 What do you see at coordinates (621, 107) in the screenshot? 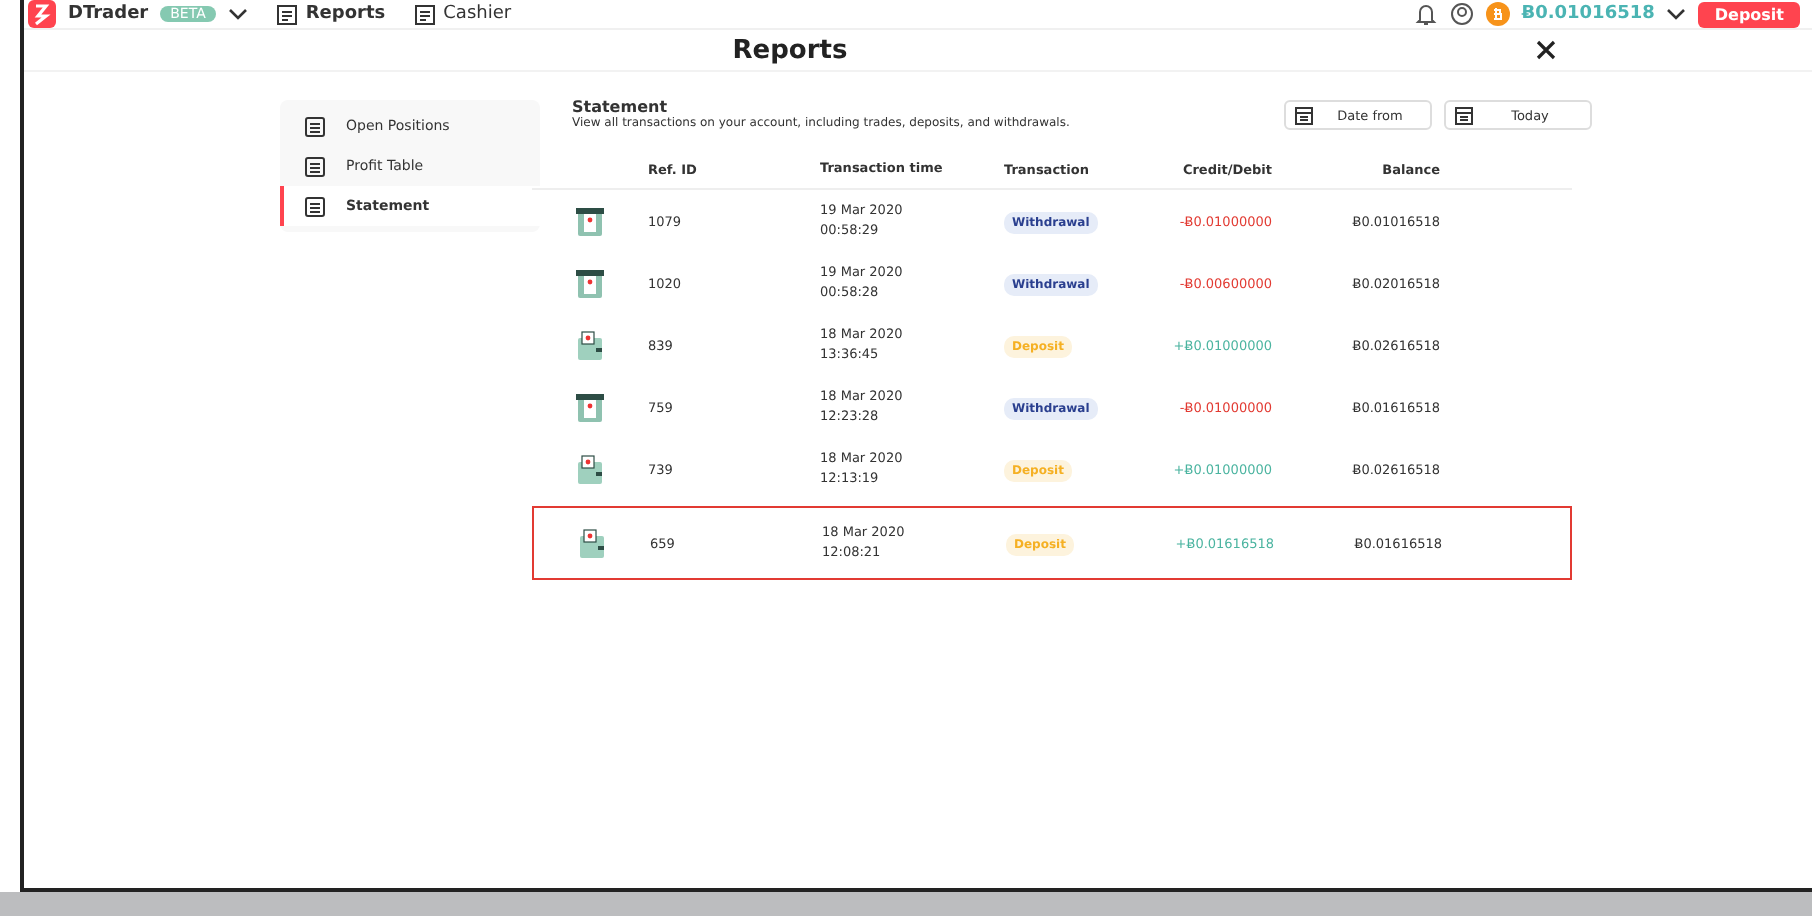
I see `section-title: Statement` at bounding box center [621, 107].